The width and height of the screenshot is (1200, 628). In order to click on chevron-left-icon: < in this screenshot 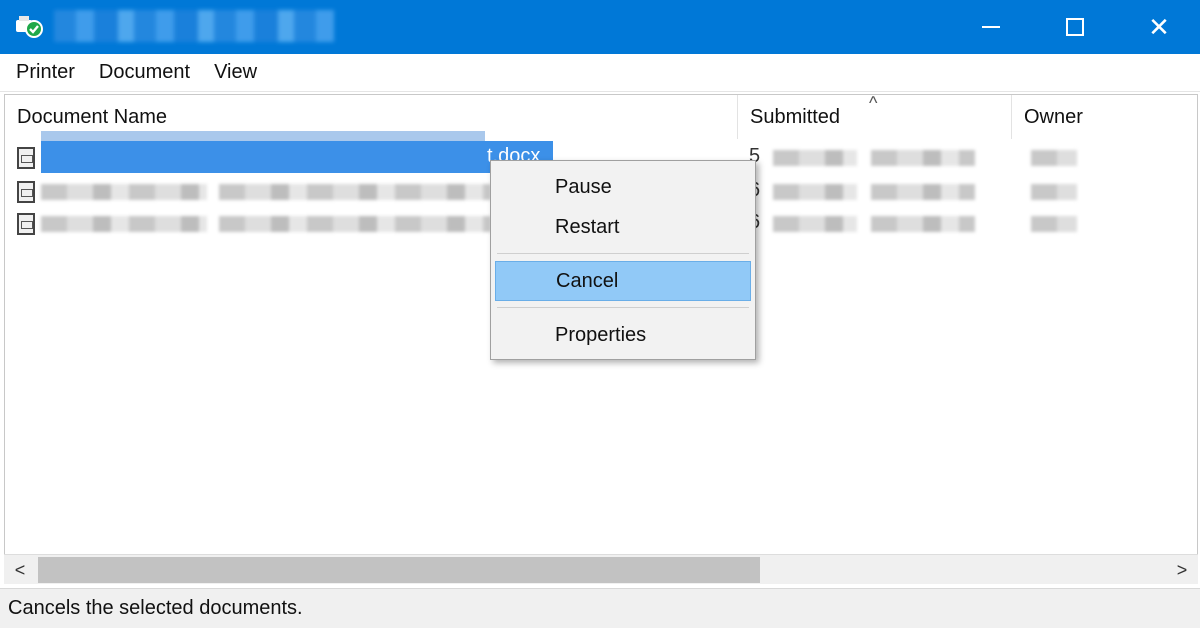, I will do `click(20, 569)`.